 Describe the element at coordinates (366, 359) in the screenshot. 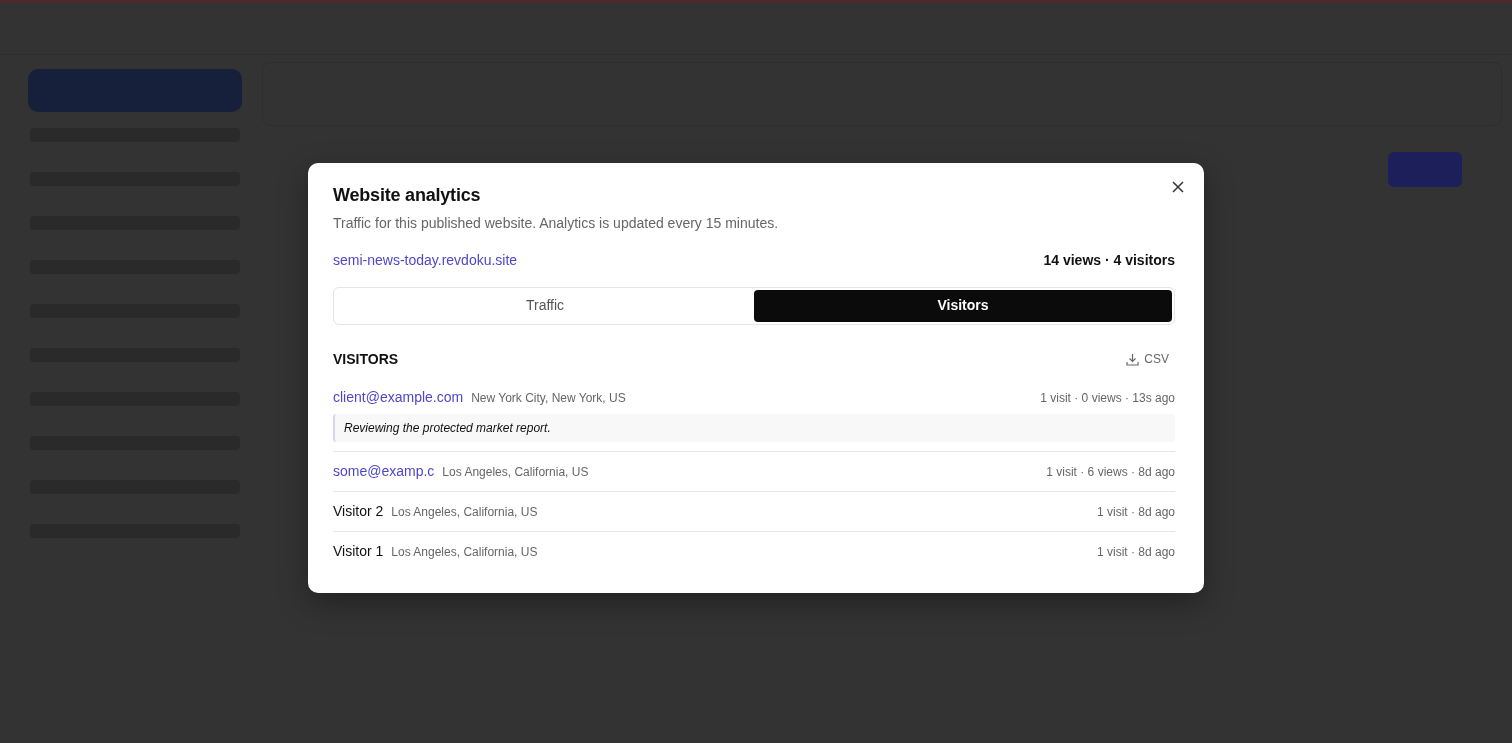

I see `section-heading: VISITORS` at that location.